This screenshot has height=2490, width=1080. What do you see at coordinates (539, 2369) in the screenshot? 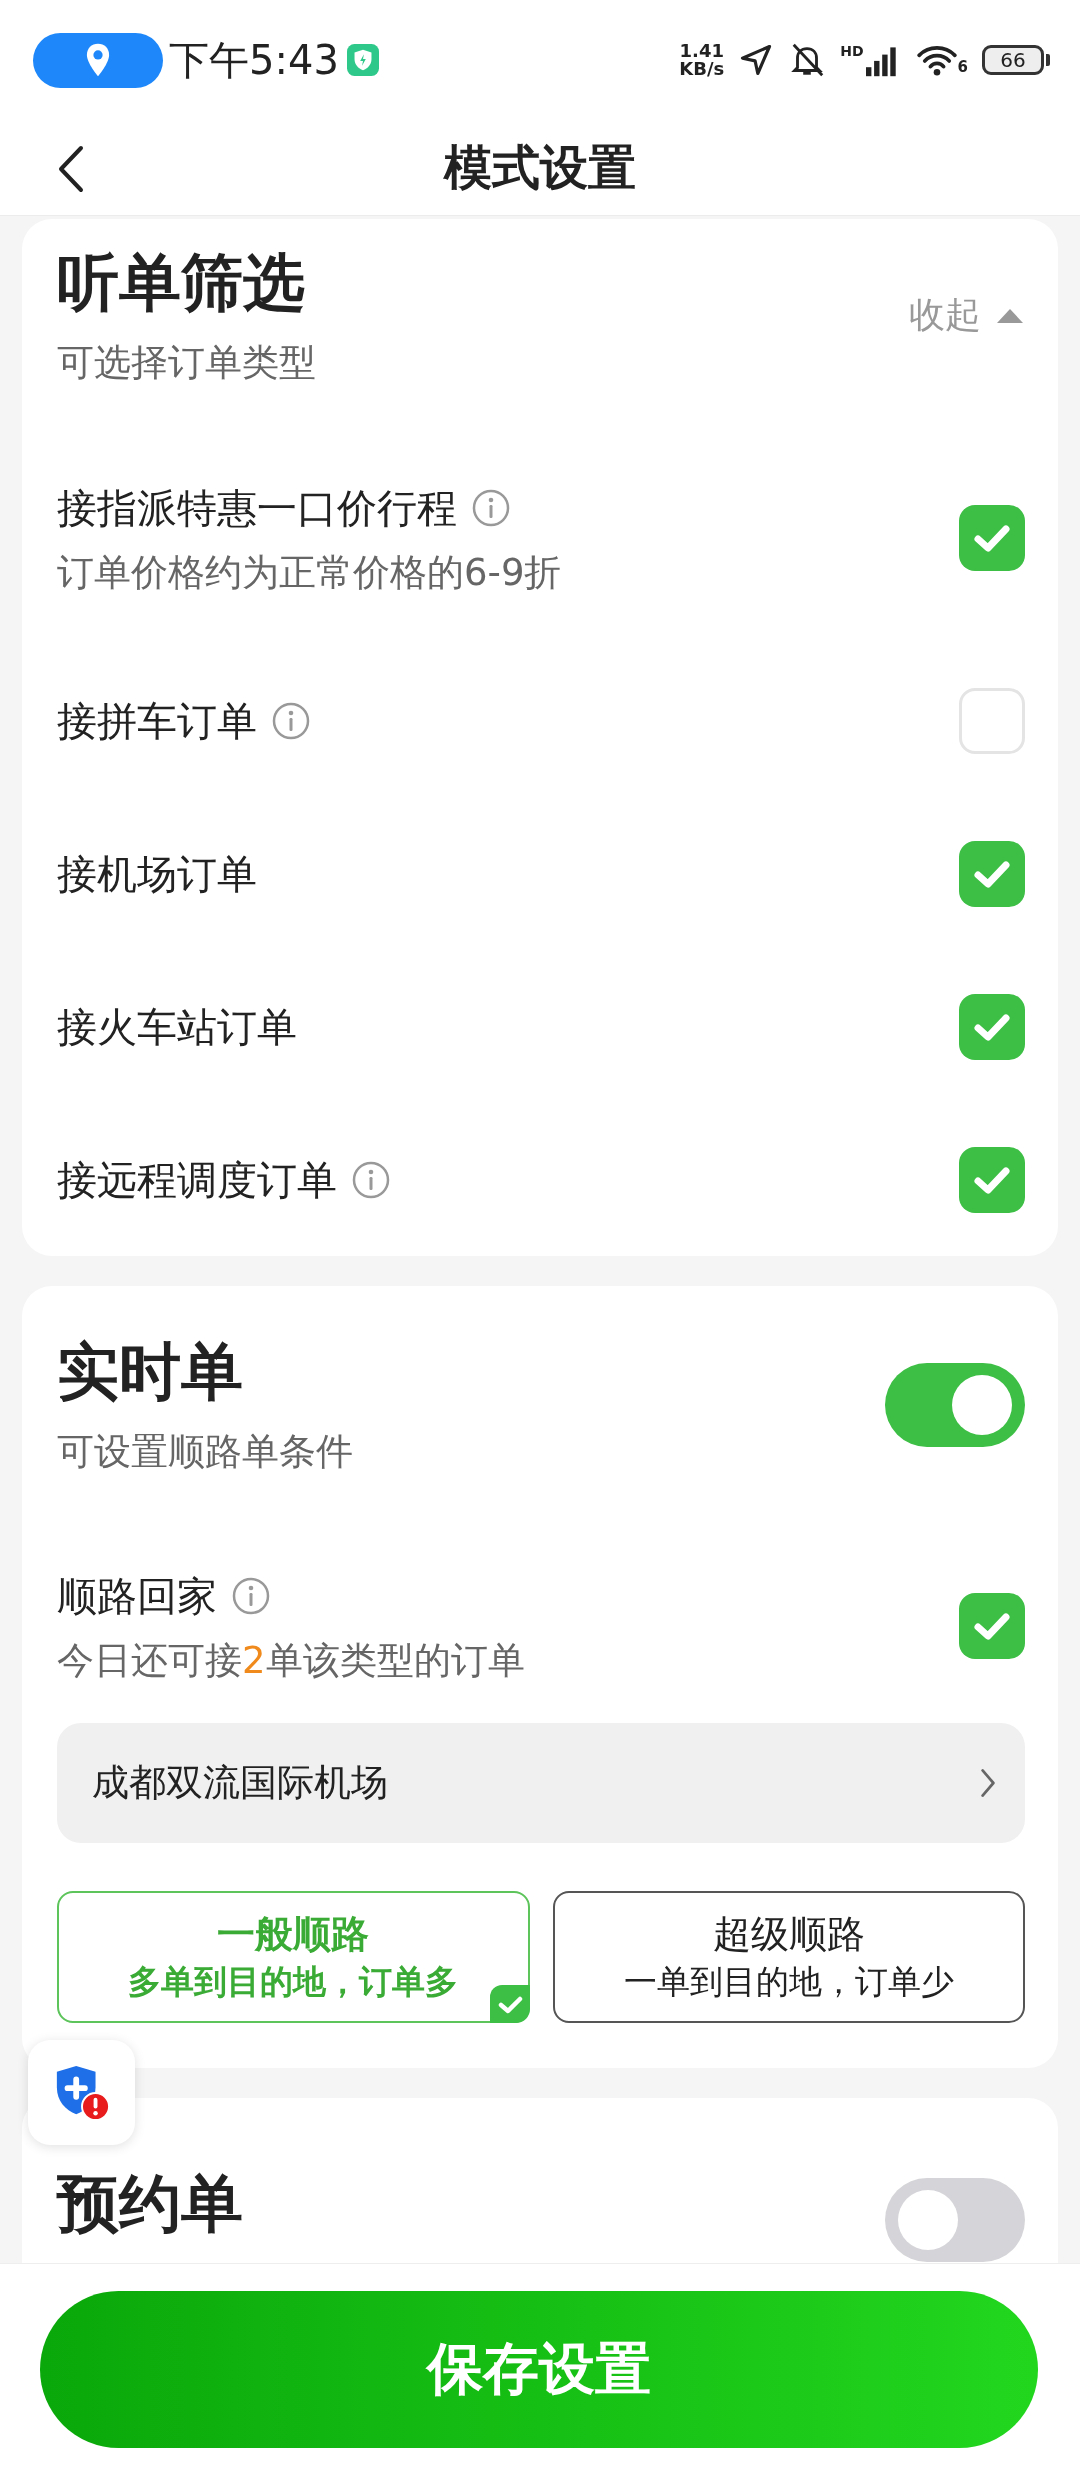
I see `save-button: 保存设置` at bounding box center [539, 2369].